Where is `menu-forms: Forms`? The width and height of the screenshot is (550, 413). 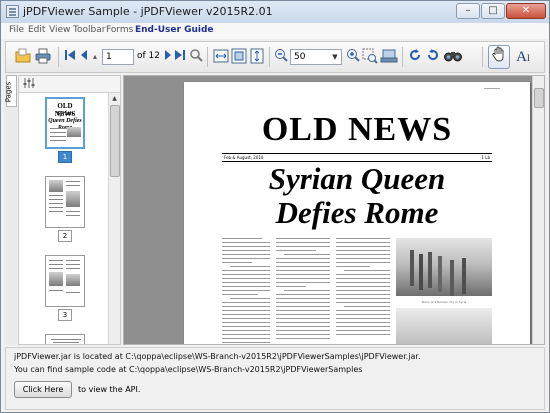
menu-forms: Forms is located at coordinates (119, 30).